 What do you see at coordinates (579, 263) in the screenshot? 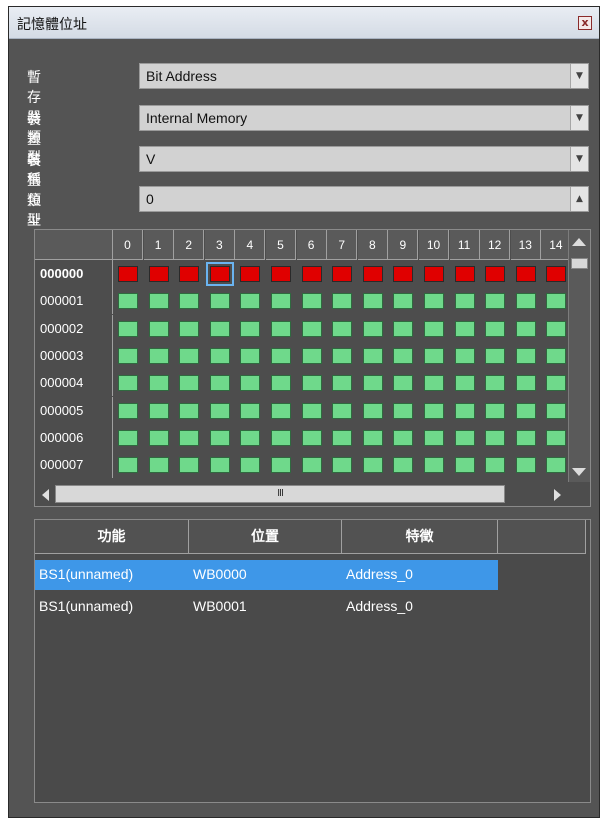
I see `vertical-scroll-thumb` at bounding box center [579, 263].